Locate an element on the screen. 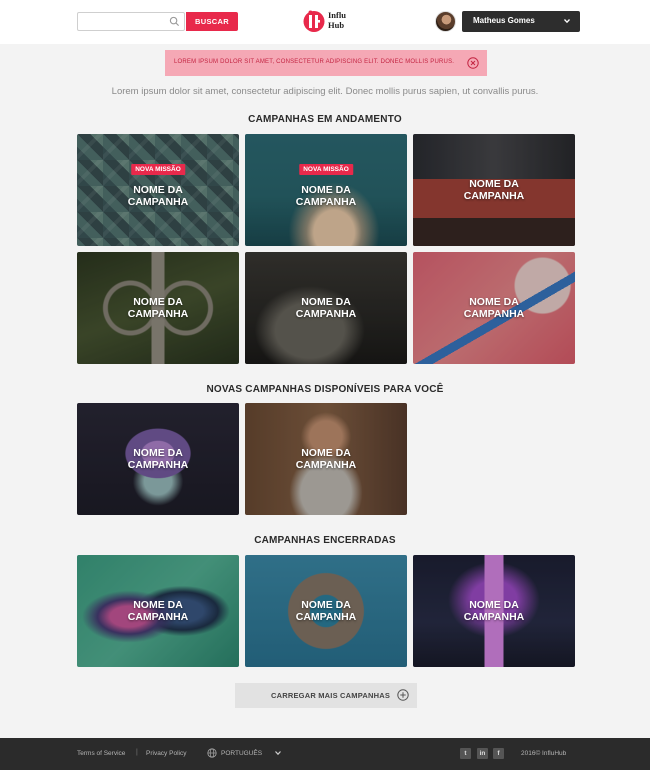 This screenshot has width=650, height=770. header: BUSCAR Influ Hub Matheus Gomes is located at coordinates (325, 22).